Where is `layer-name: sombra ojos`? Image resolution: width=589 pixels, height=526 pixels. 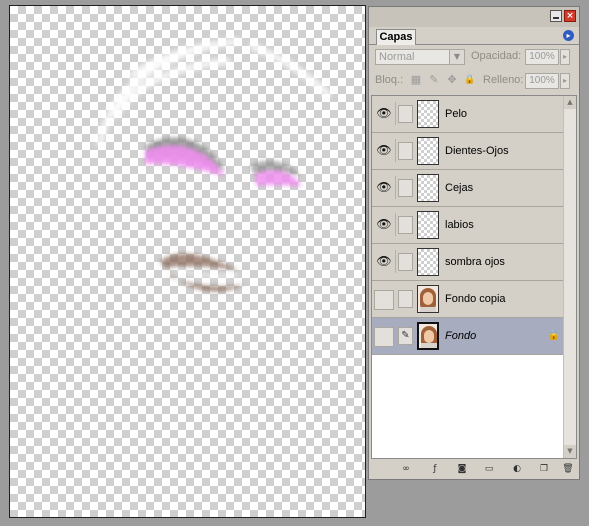
layer-name: sombra ojos is located at coordinates (475, 262).